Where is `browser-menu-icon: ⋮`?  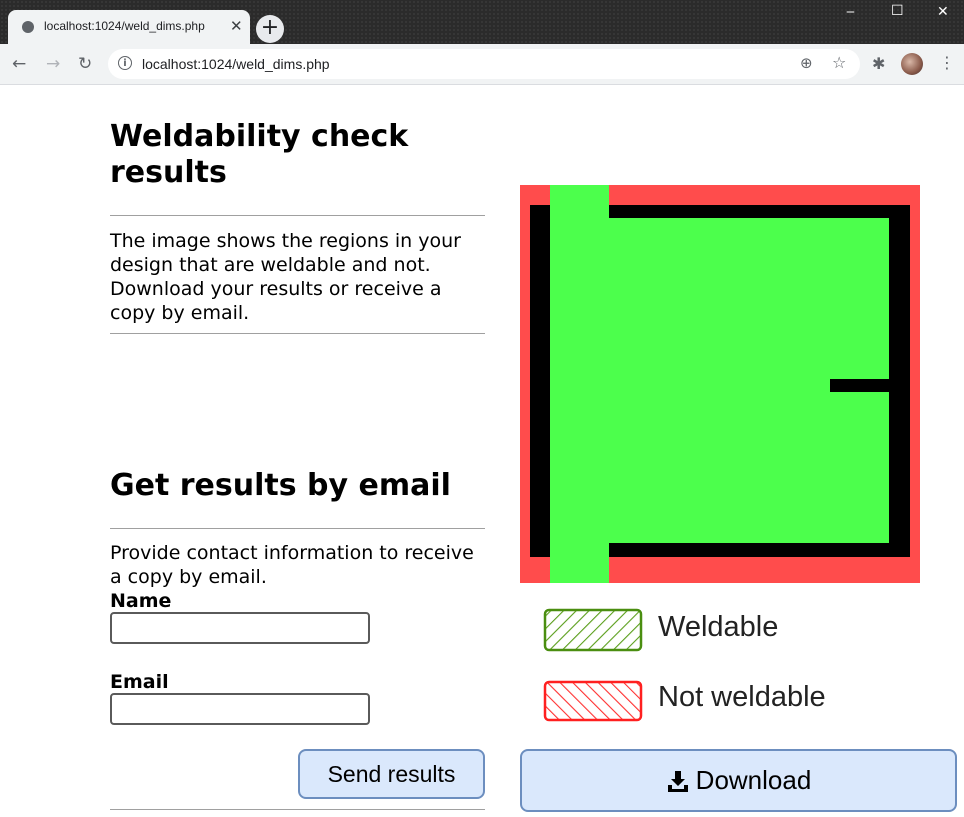 browser-menu-icon: ⋮ is located at coordinates (947, 62).